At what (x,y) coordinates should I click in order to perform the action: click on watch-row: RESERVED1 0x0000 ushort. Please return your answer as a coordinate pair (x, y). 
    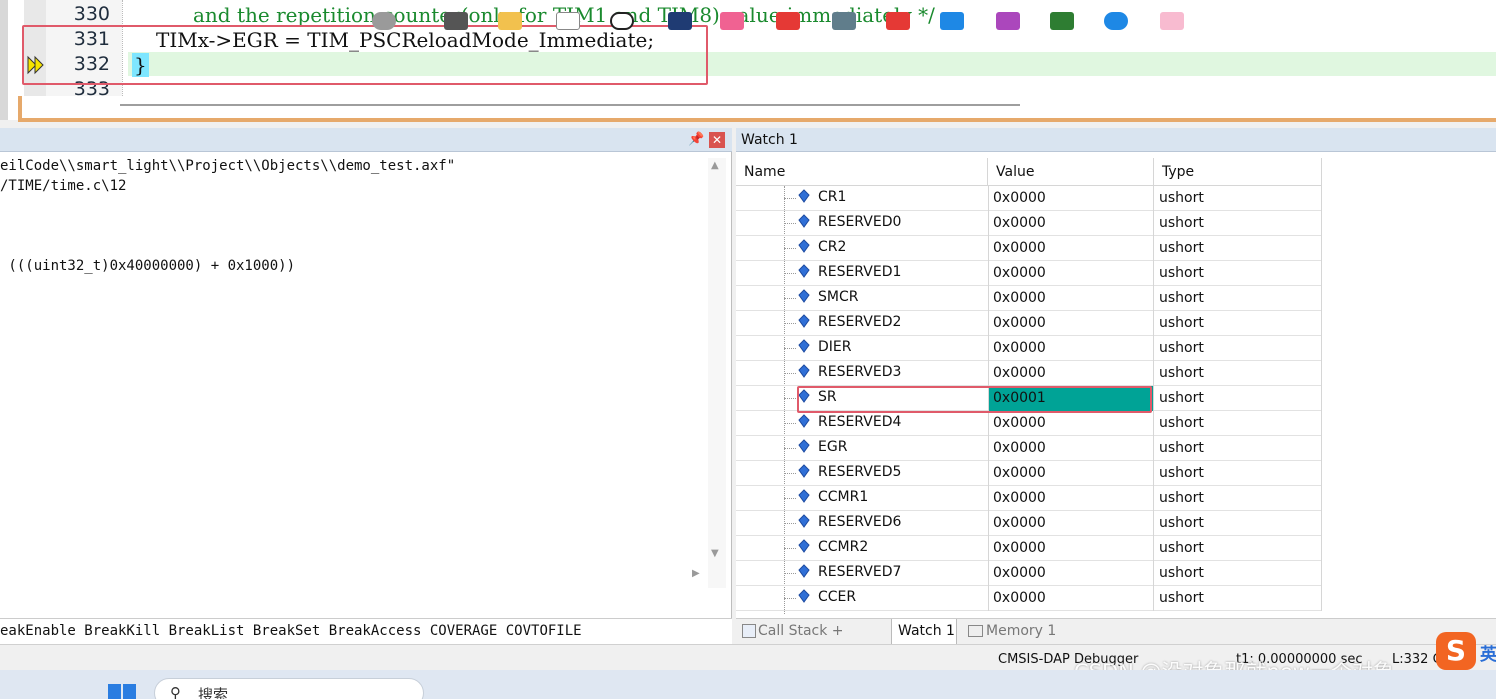
    Looking at the image, I should click on (1029, 273).